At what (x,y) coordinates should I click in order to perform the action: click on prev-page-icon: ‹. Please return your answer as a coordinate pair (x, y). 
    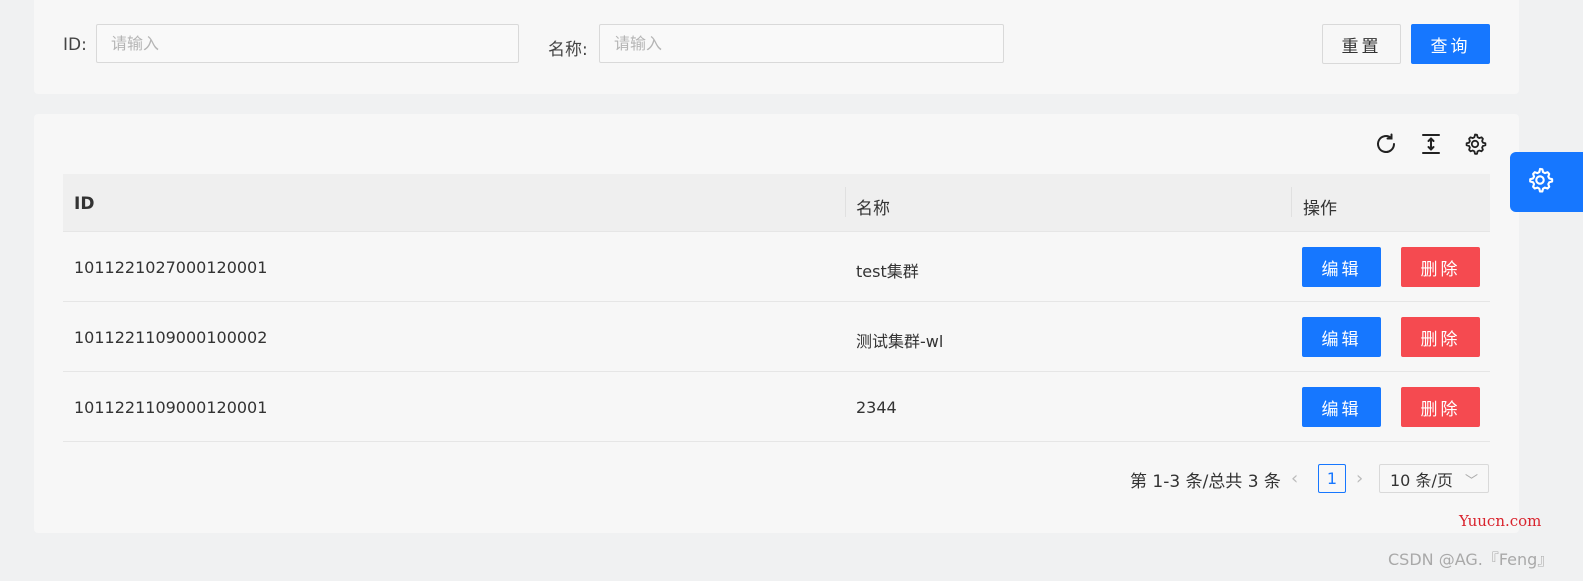
    Looking at the image, I should click on (1294, 478).